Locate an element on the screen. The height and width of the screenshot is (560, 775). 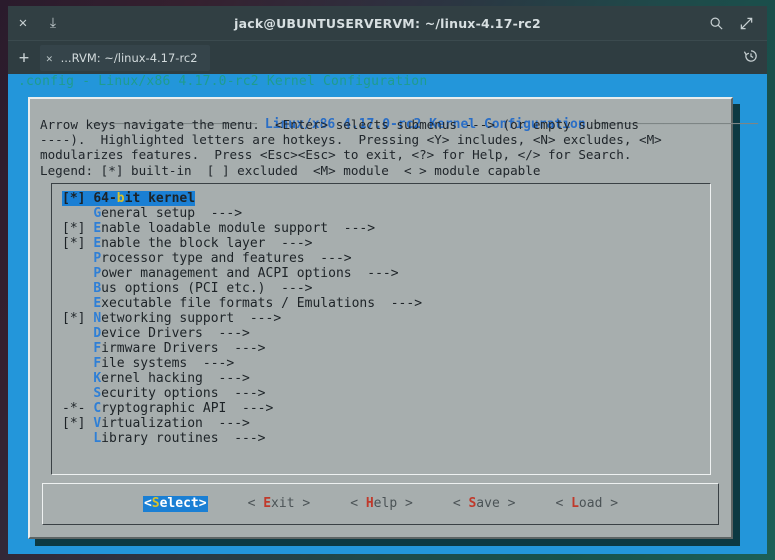
menu-item-body: General setup is located at coordinates (128, 213).